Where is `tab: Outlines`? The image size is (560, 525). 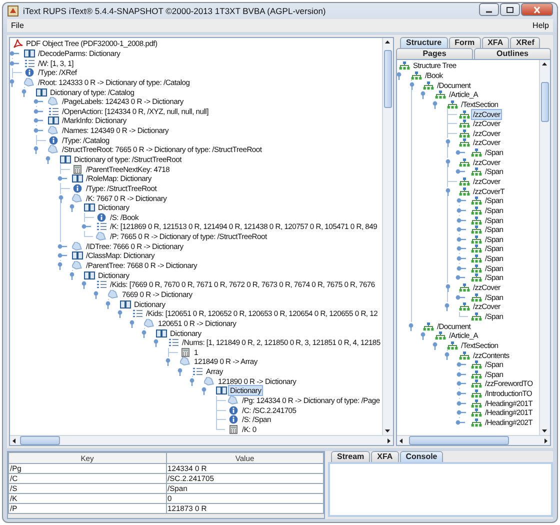 tab: Outlines is located at coordinates (512, 53).